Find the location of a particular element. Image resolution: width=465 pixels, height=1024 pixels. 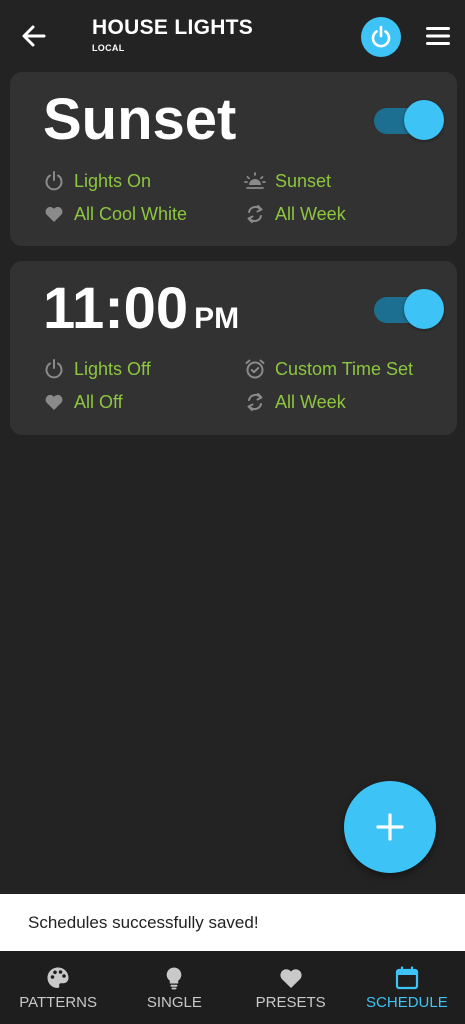

nav-item-schedule: SCHEDULE is located at coordinates (407, 987).